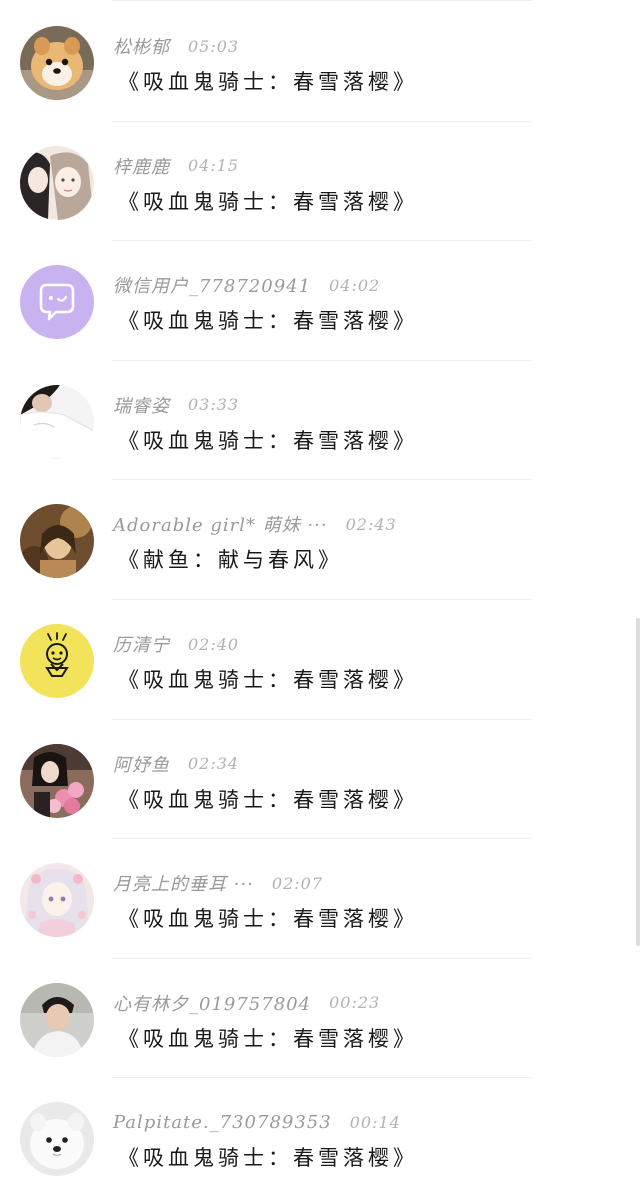 Image resolution: width=640 pixels, height=1196 pixels. Describe the element at coordinates (320, 780) in the screenshot. I see `comment-row: 阿妤鱼 02:34 《吸血鬼骑士：春雪落樱》` at that location.